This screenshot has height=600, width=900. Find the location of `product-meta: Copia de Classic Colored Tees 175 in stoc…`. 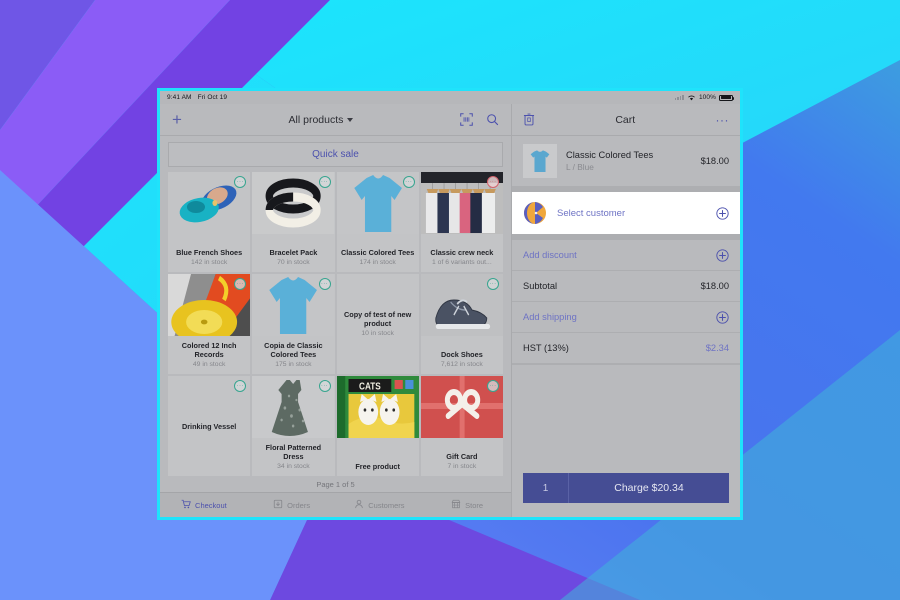

product-meta: Copia de Classic Colored Tees 175 in stoc… is located at coordinates (293, 357).